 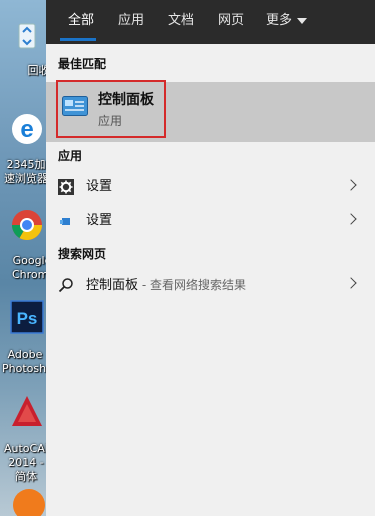 What do you see at coordinates (82, 254) in the screenshot?
I see `section-search-web: 搜索网页` at bounding box center [82, 254].